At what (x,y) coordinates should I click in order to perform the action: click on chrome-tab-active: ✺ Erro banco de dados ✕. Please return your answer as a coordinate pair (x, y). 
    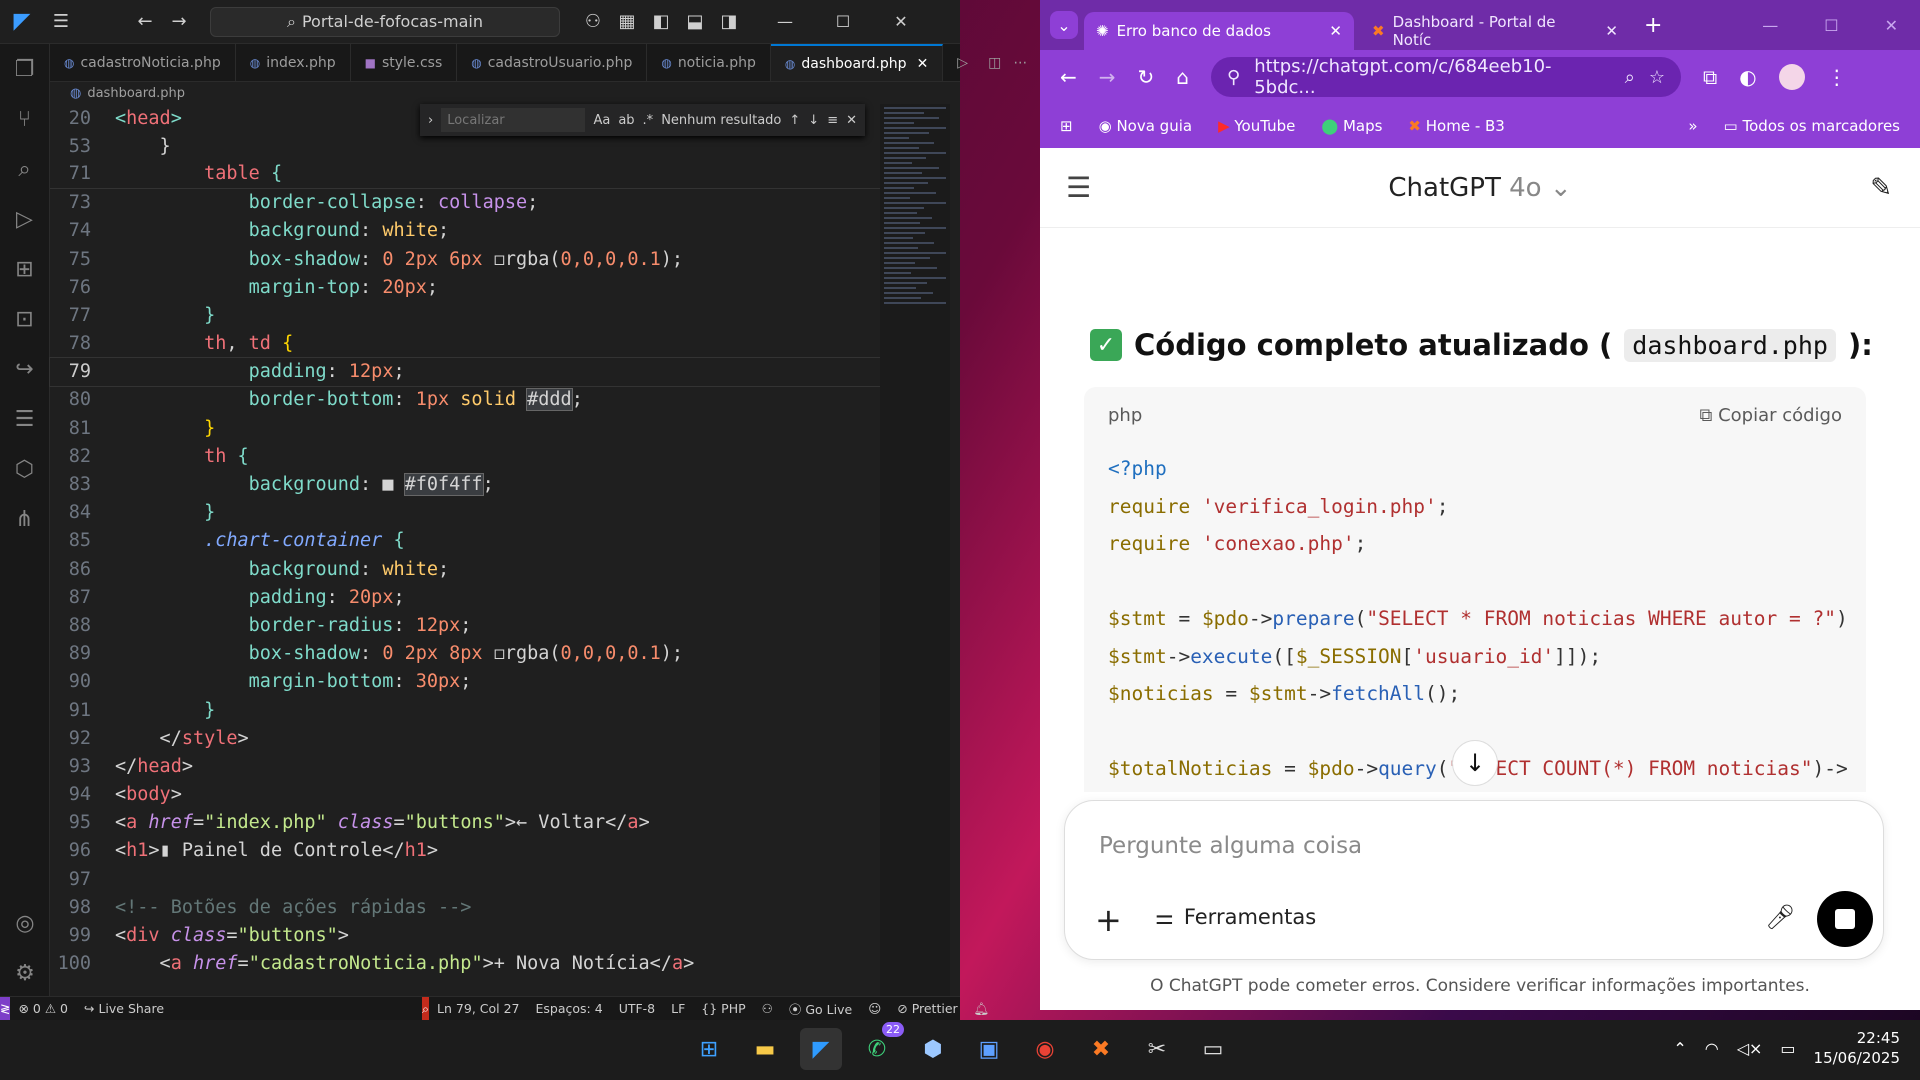
    Looking at the image, I should click on (1219, 31).